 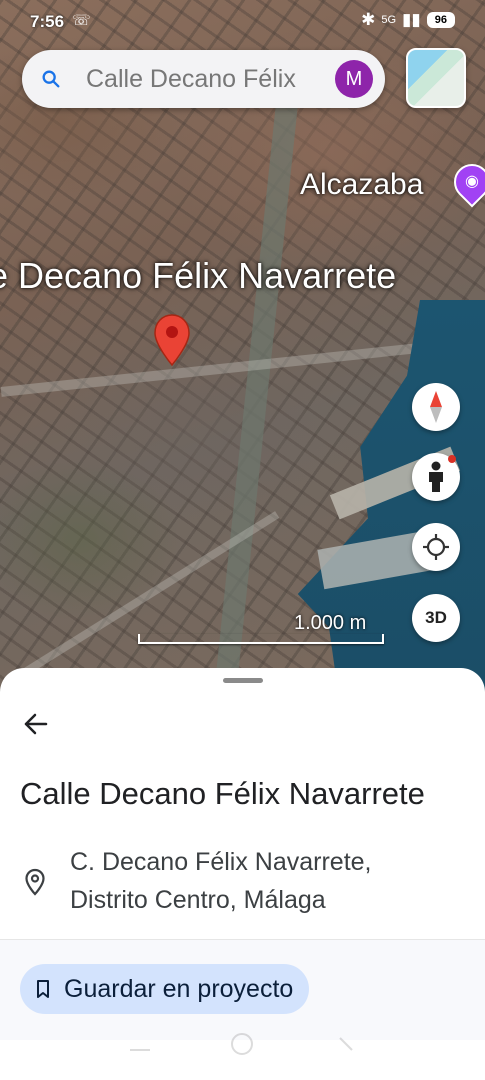 What do you see at coordinates (261, 628) in the screenshot?
I see `map-scale: 1.000 m` at bounding box center [261, 628].